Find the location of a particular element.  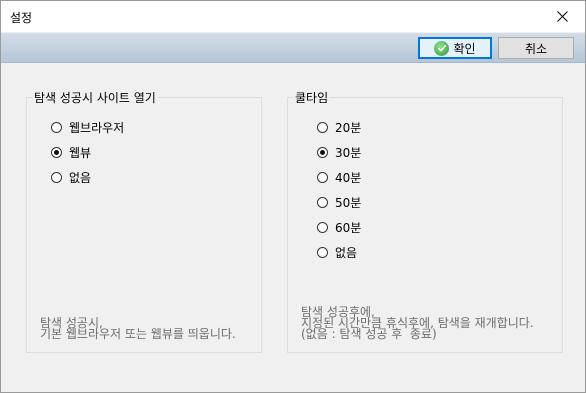

cooltime-legend: 쿨타임 is located at coordinates (312, 97).